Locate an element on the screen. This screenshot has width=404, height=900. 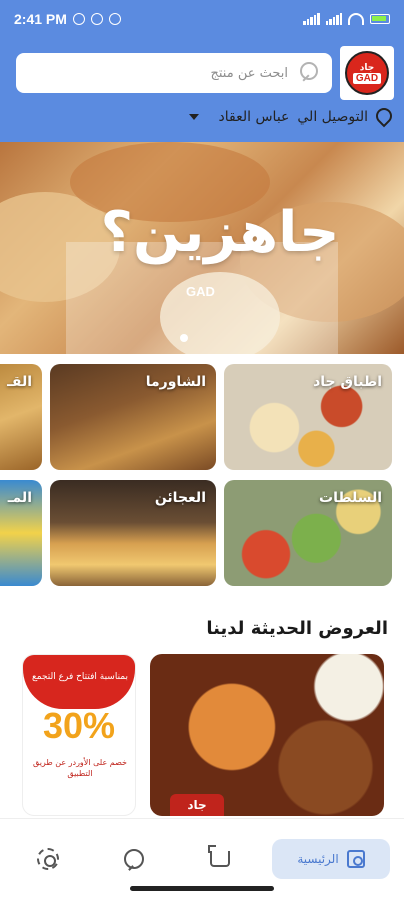
whatsapp-icon is located at coordinates (96, 19).